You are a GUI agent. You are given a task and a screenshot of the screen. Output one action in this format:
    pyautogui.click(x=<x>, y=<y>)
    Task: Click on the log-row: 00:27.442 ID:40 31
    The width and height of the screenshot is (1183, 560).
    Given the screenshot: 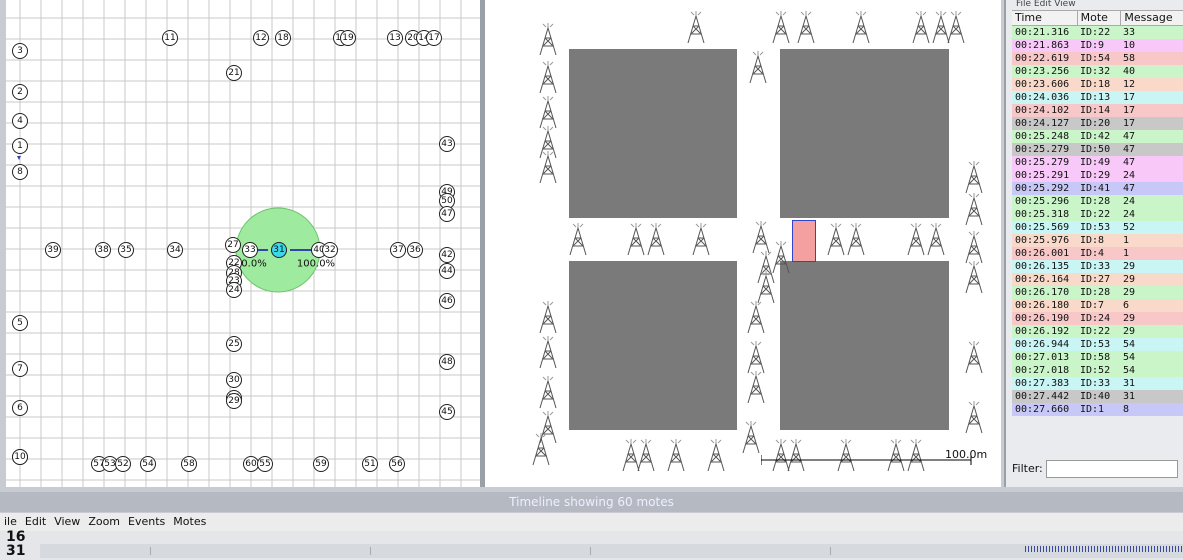 What is the action you would take?
    pyautogui.click(x=1097, y=396)
    